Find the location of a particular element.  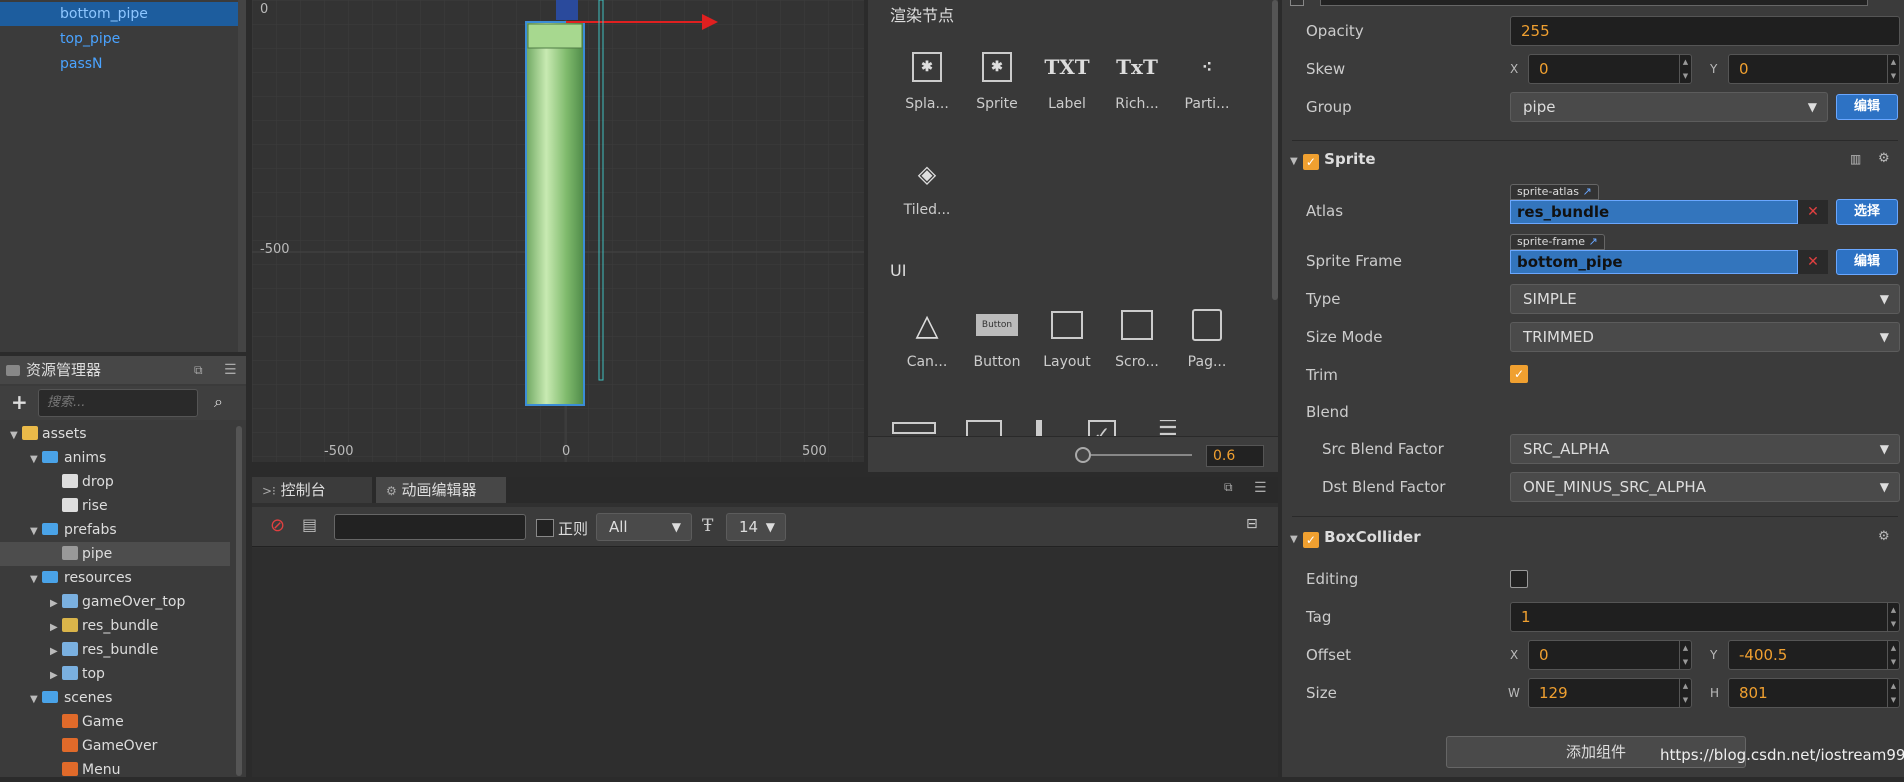

asset-tree-item: ▼ resources is located at coordinates (115, 578).